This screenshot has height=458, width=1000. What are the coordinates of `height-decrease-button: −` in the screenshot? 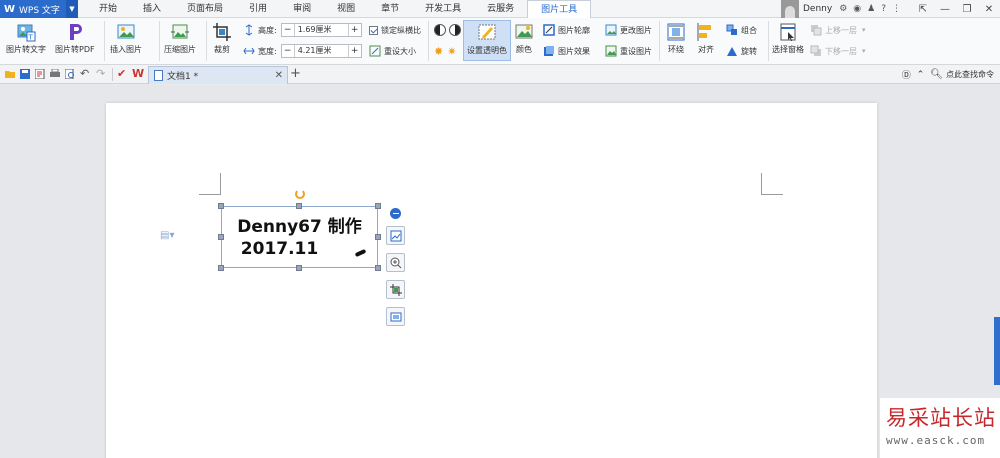 It's located at (288, 30).